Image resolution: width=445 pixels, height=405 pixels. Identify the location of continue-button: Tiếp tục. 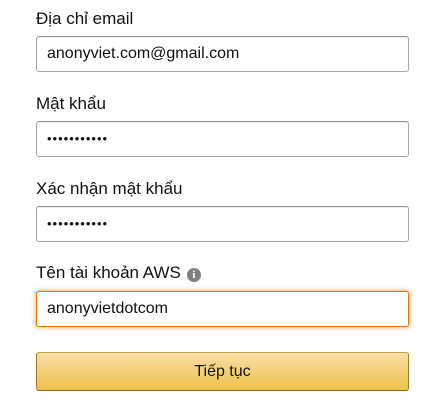
(222, 371).